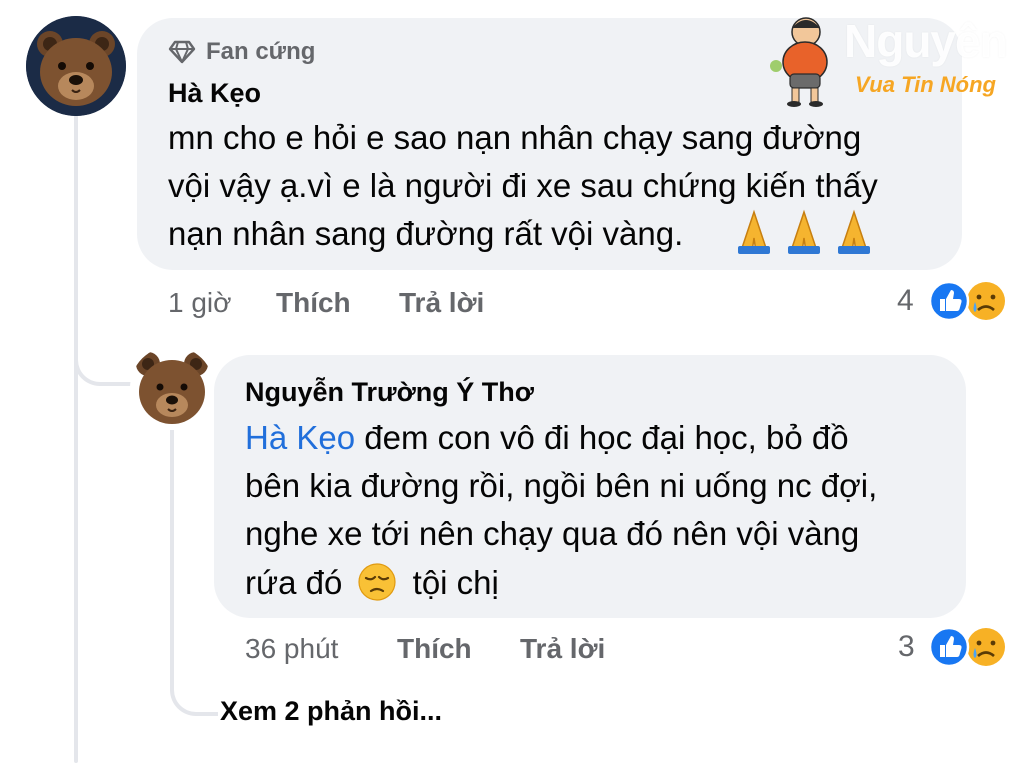  What do you see at coordinates (214, 93) in the screenshot?
I see `comment-author: Hà Kẹo` at bounding box center [214, 93].